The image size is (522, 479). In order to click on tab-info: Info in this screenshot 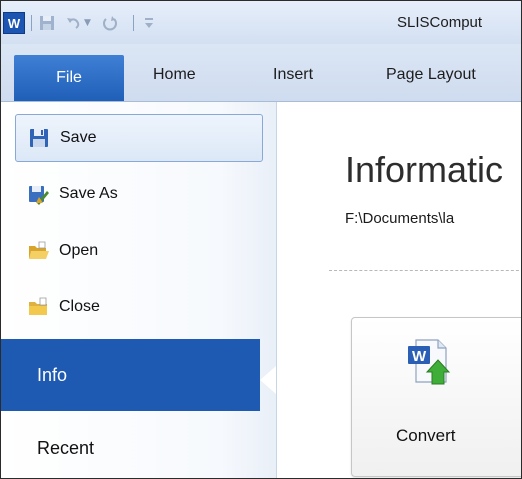, I will do `click(130, 375)`.